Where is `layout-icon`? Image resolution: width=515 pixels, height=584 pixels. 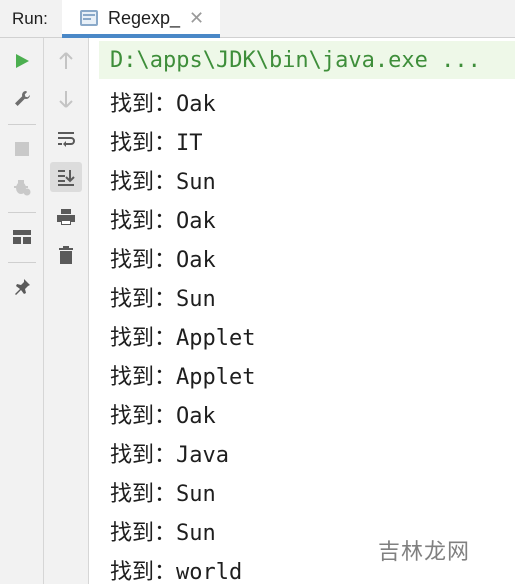
layout-icon is located at coordinates (22, 237).